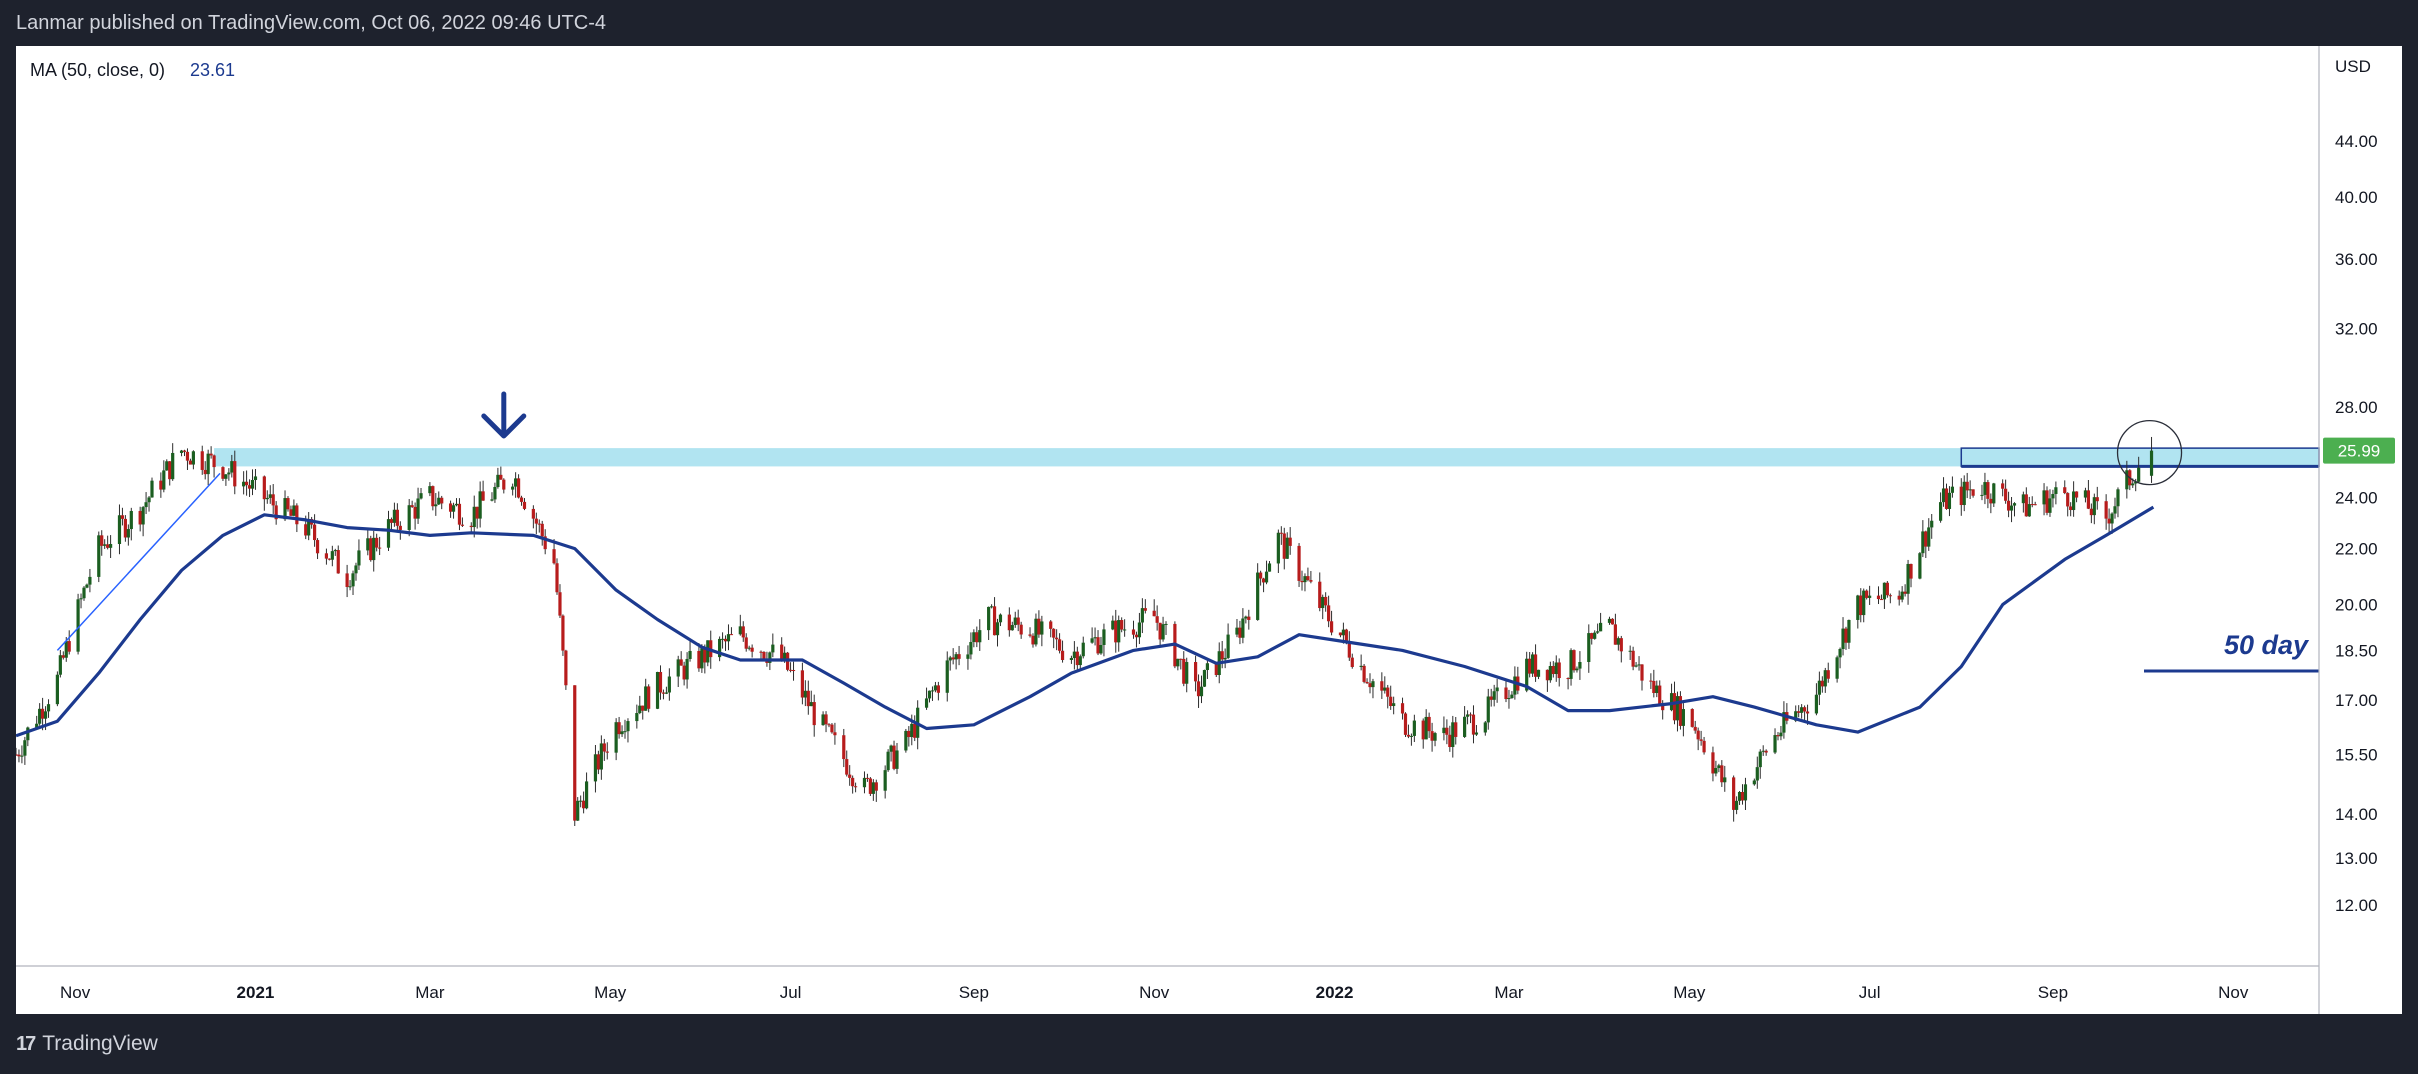 This screenshot has height=1074, width=2418. Describe the element at coordinates (2356, 549) in the screenshot. I see `y-tick-label: 22.00` at that location.